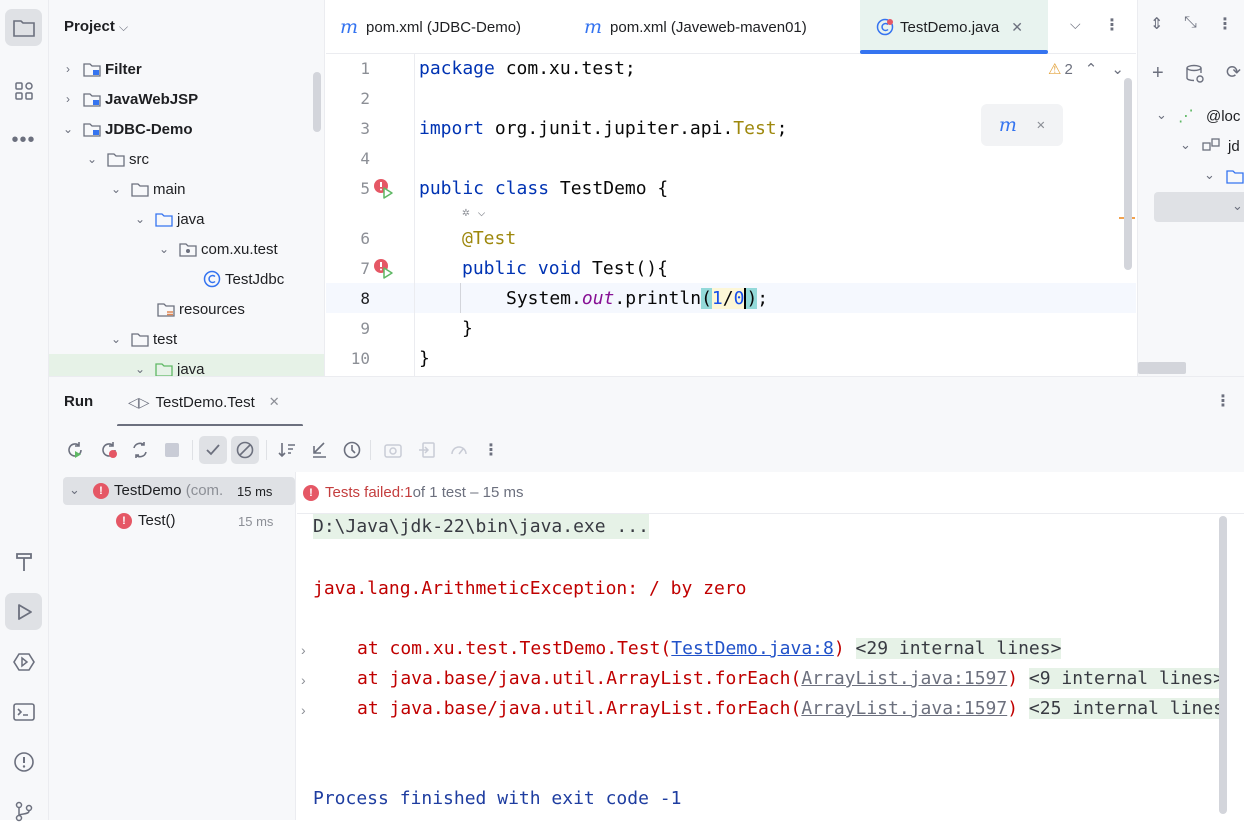 The width and height of the screenshot is (1244, 829). I want to click on tree-item-filter: › Filter, so click(186, 69).